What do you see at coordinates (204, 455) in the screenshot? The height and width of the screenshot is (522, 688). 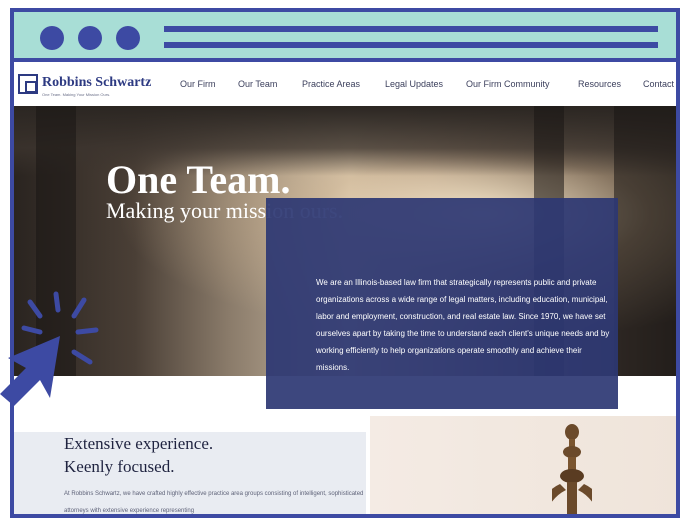 I see `section-heading: Extensive experience. Keenly focused.` at bounding box center [204, 455].